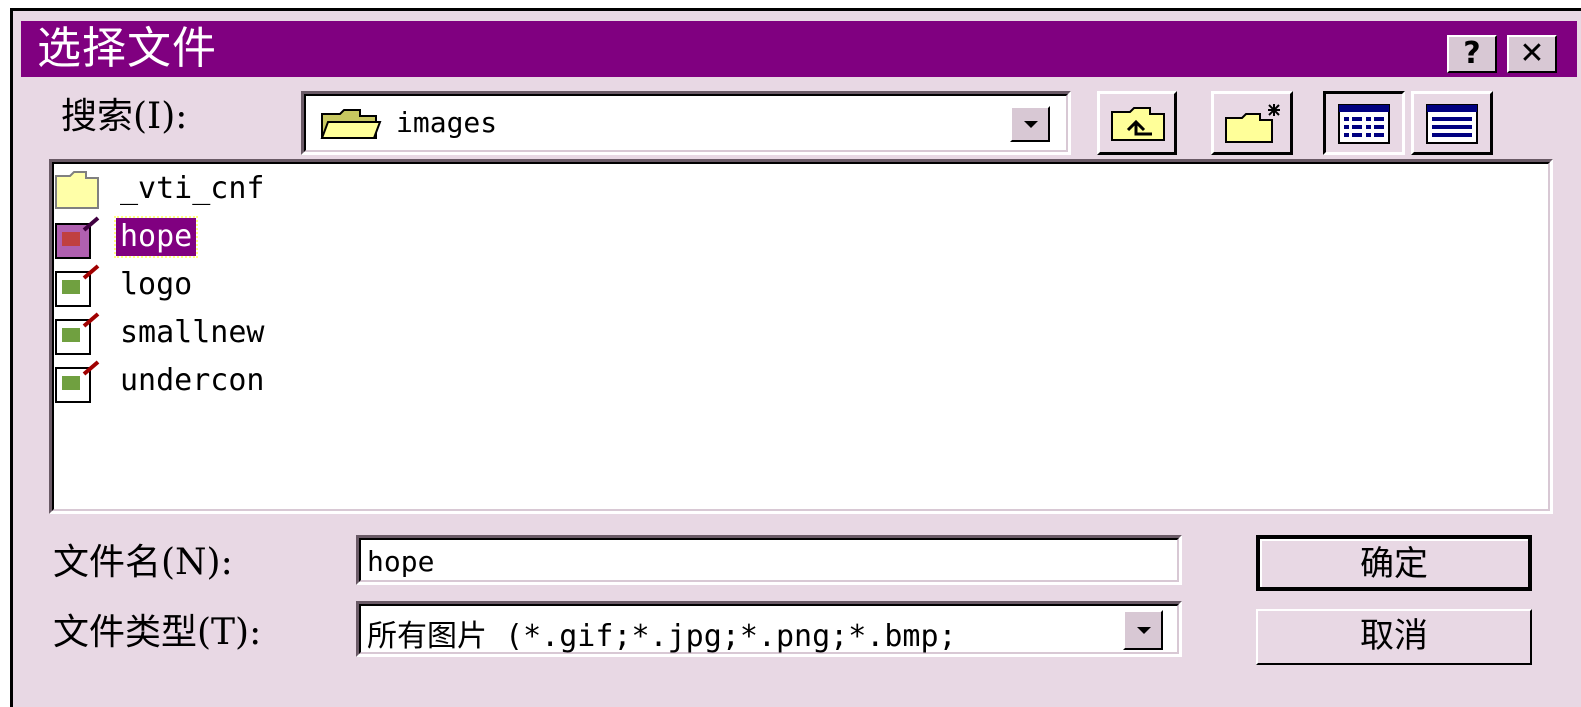  Describe the element at coordinates (662, 636) in the screenshot. I see `filetype-value: 所有图片 (*.gif;*.jpg;*.png;*.bmp;` at that location.